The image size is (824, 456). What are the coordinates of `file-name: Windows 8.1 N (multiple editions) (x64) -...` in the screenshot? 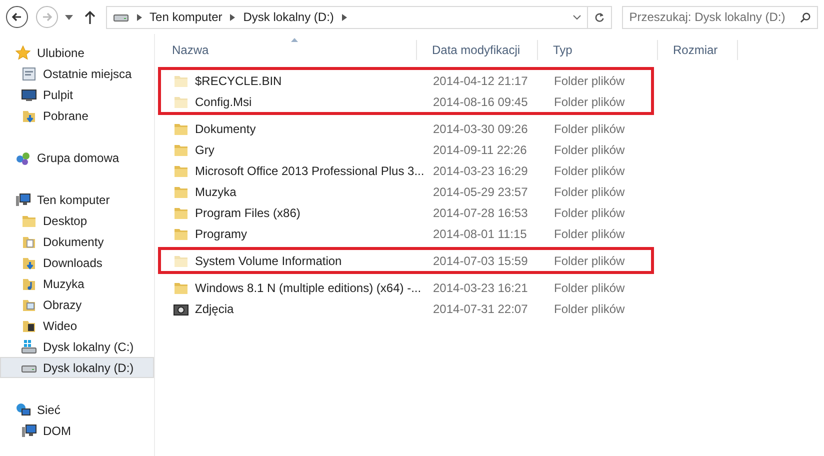 It's located at (308, 288).